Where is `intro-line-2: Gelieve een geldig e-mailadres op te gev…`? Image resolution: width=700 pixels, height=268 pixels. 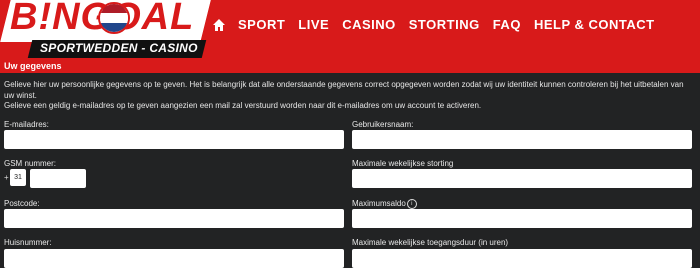 intro-line-2: Gelieve een geldig e-mailadres op te gev… is located at coordinates (243, 105).